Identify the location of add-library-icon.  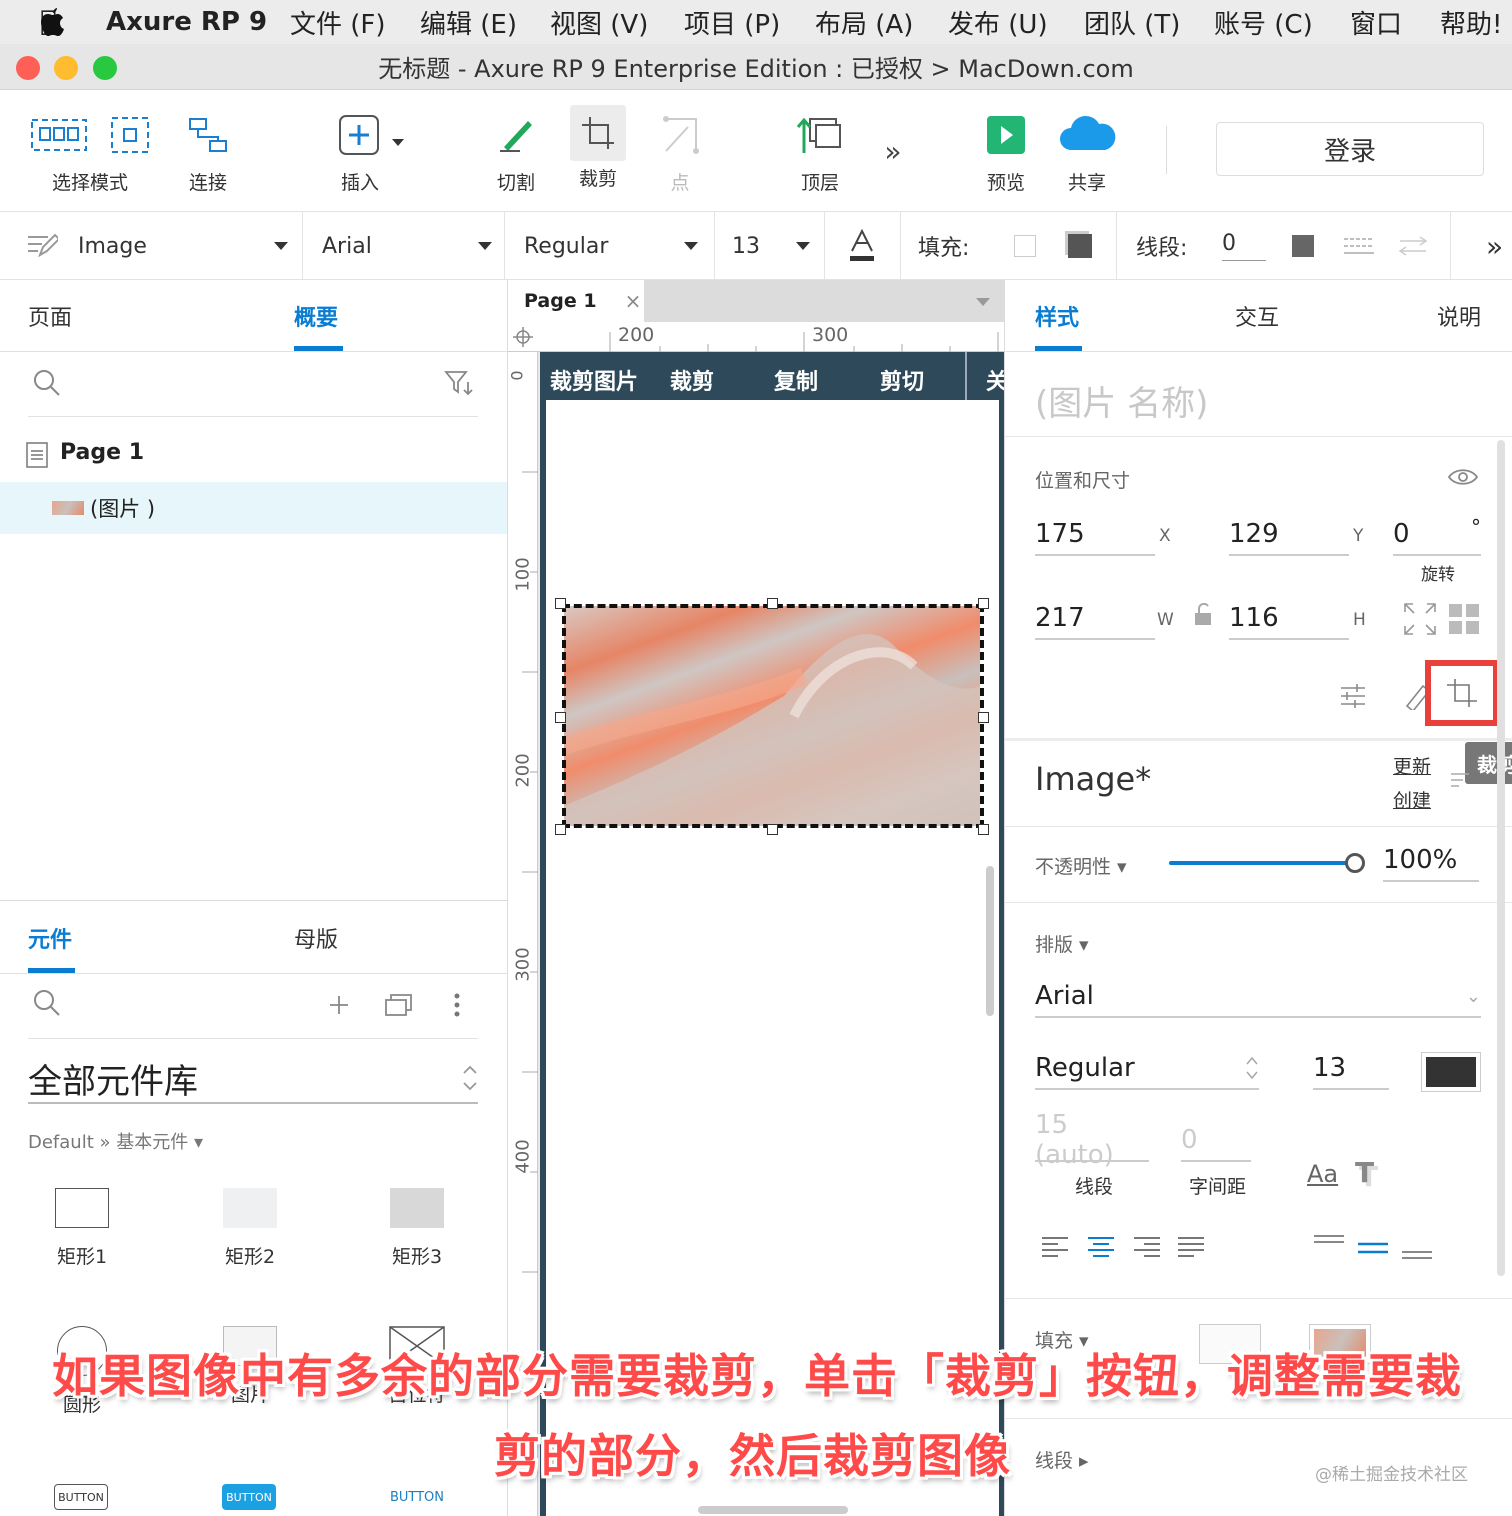
(339, 1005).